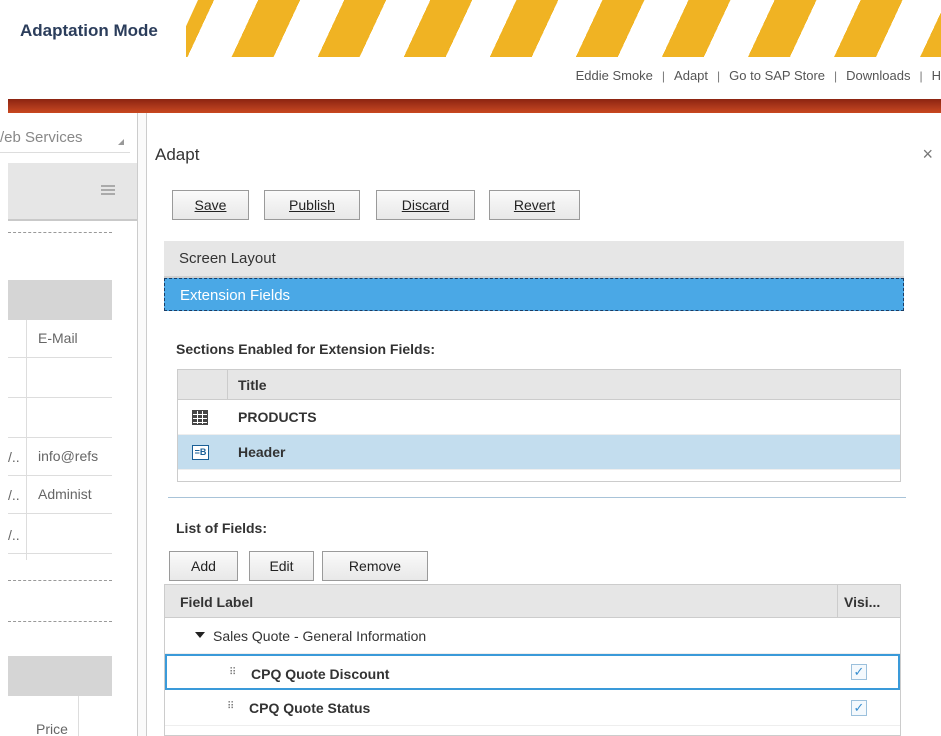 The height and width of the screenshot is (736, 941). I want to click on header-bar, so click(474, 106).